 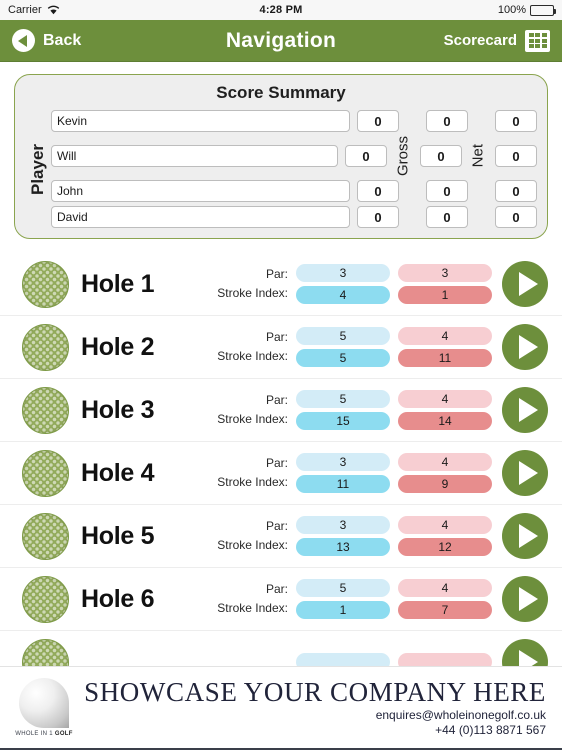 What do you see at coordinates (537, 40) in the screenshot?
I see `grid-table-icon` at bounding box center [537, 40].